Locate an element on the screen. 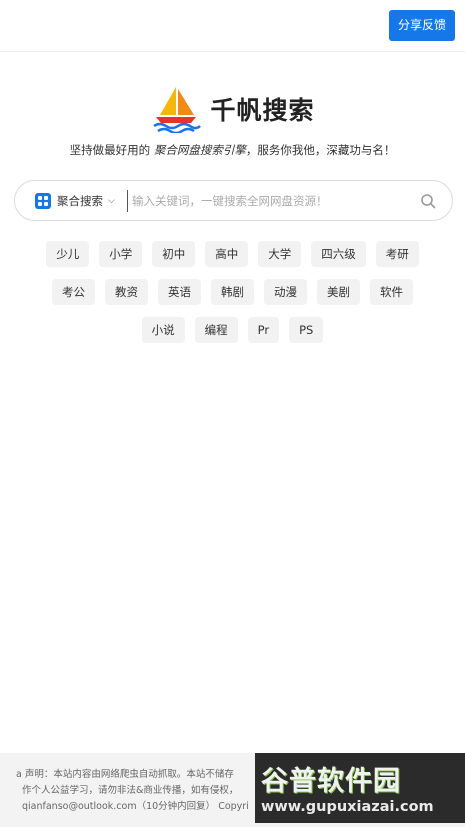 The width and height of the screenshot is (465, 827). slogan-after: ，服务你我他，深藏功与名！ is located at coordinates (320, 150).